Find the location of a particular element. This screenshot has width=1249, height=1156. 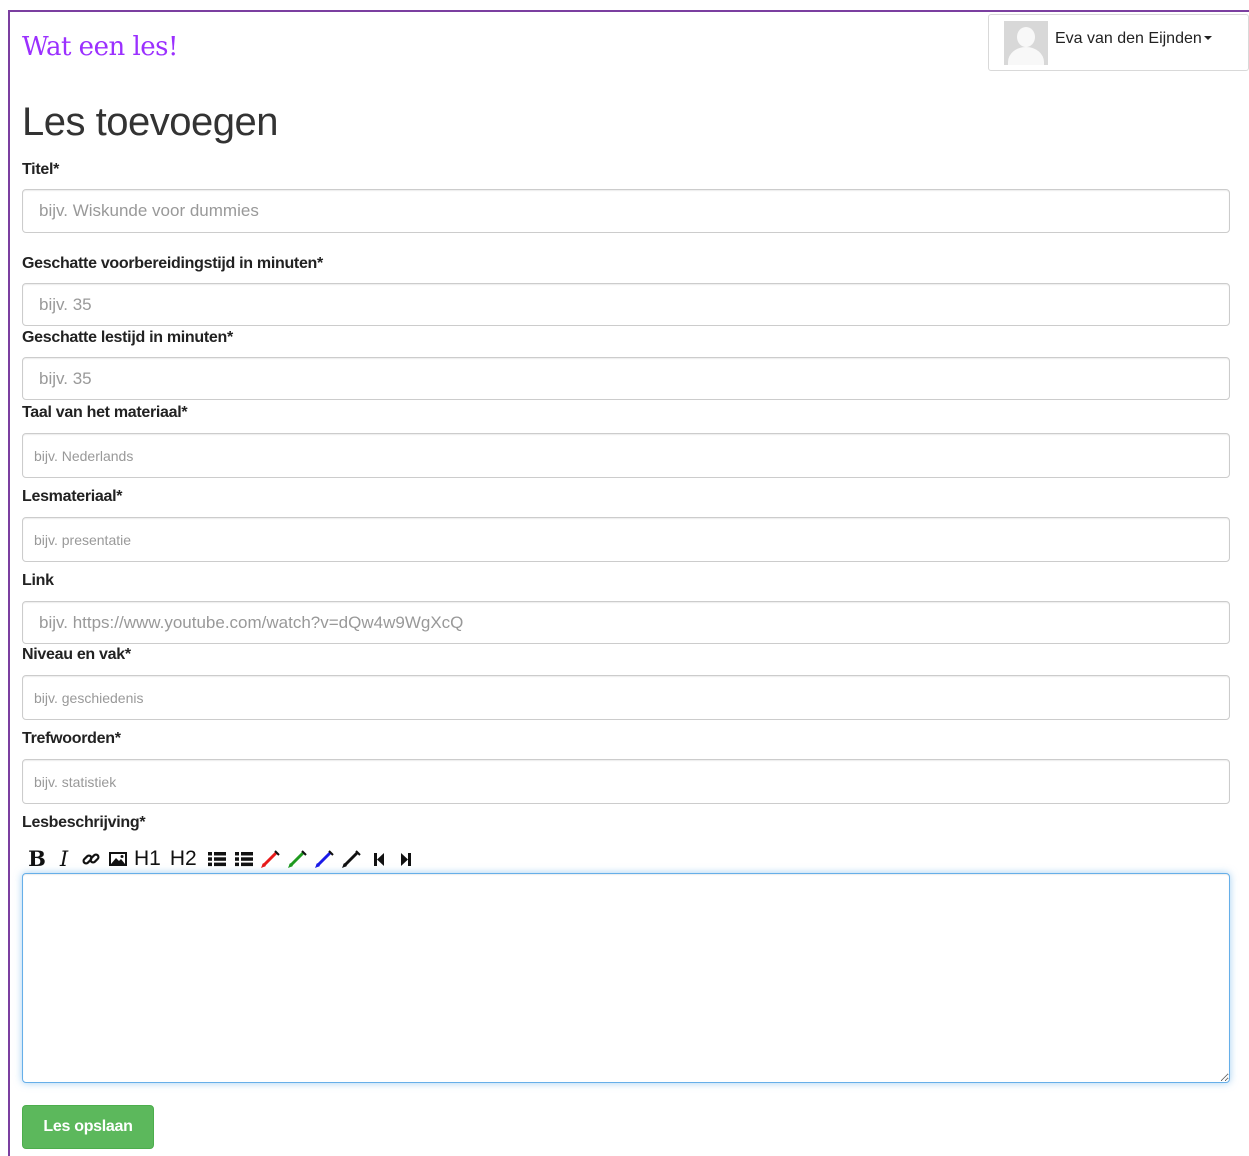

page-title: Les toevoegen is located at coordinates (150, 122).